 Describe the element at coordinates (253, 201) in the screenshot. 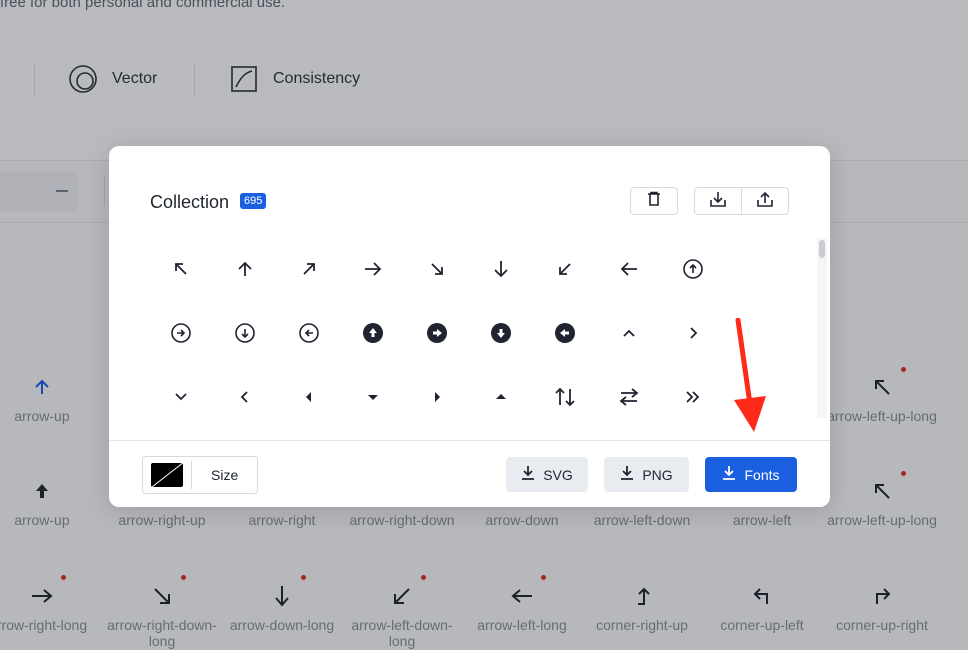

I see `count-badge: 695` at that location.